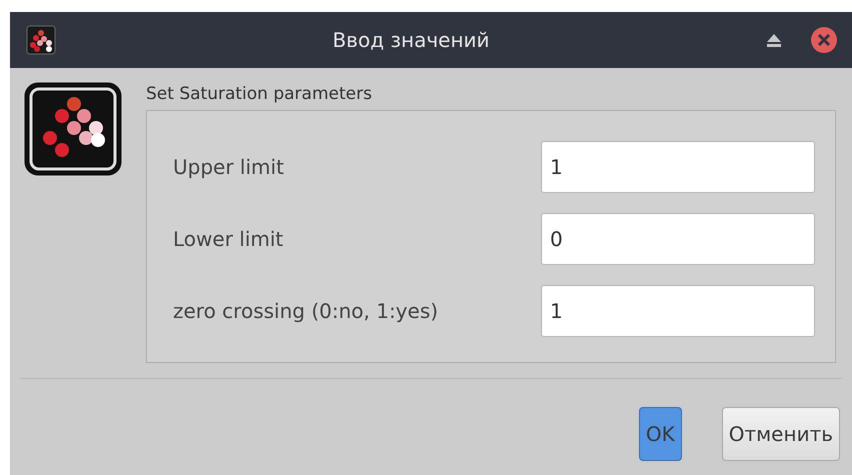  Describe the element at coordinates (259, 94) in the screenshot. I see `group-heading: Set Saturation parameters` at that location.